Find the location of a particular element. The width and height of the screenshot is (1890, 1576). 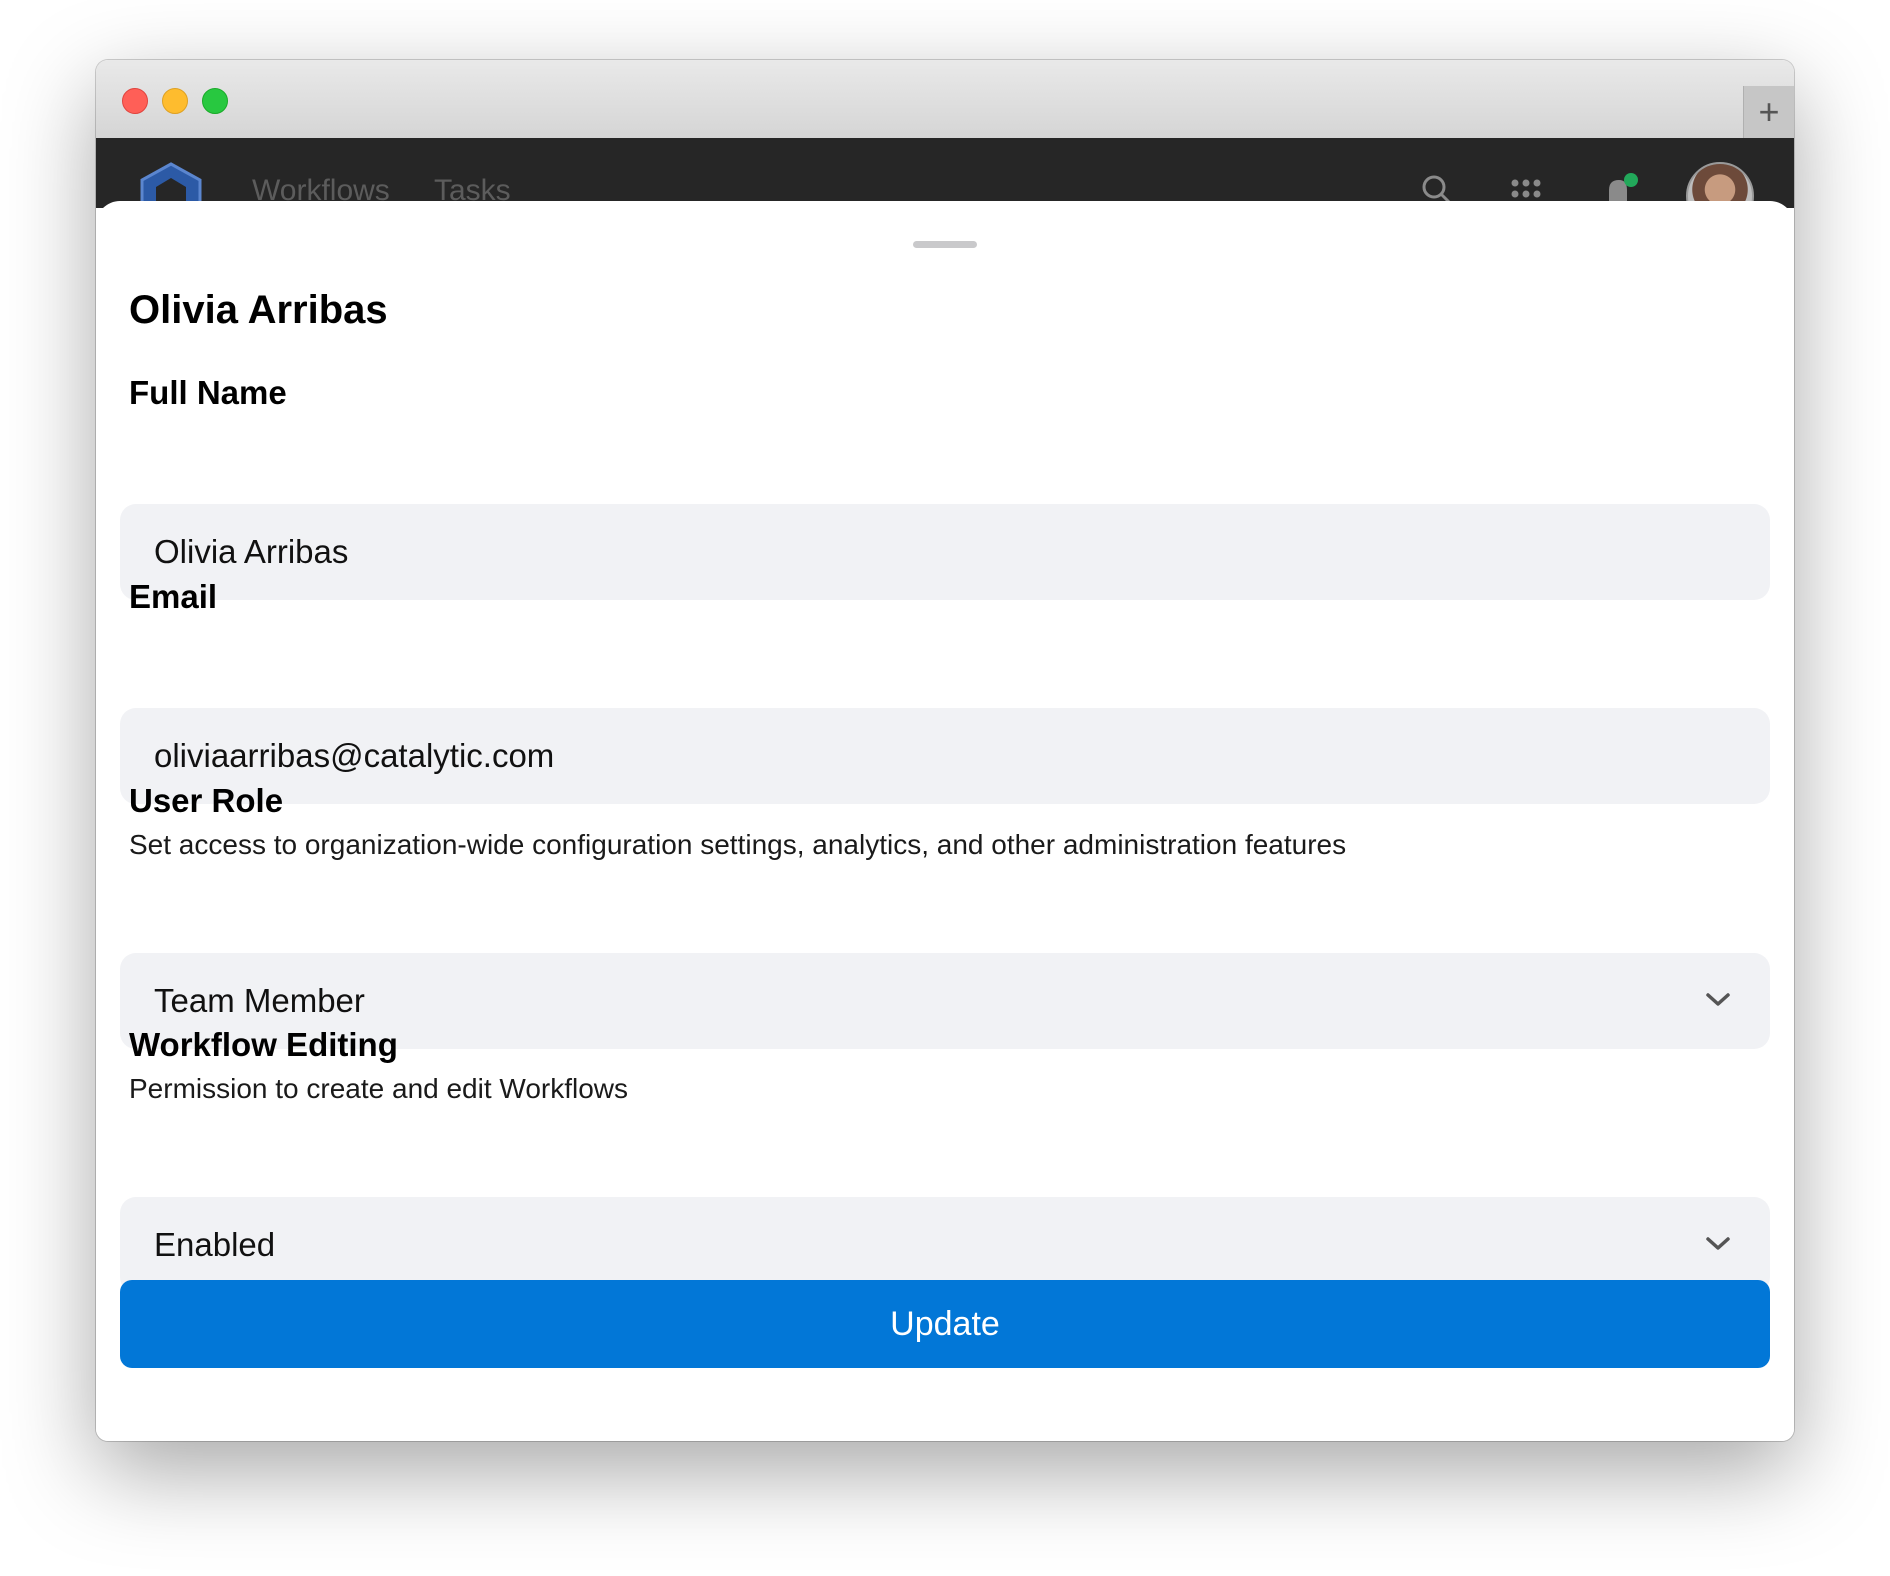

email-label: Email is located at coordinates (173, 596).